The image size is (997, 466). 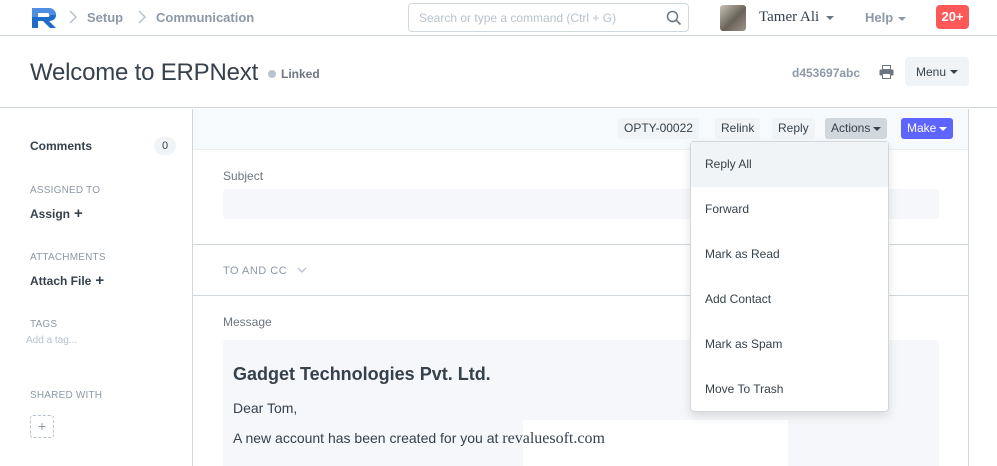 What do you see at coordinates (539, 18) in the screenshot?
I see `search-input` at bounding box center [539, 18].